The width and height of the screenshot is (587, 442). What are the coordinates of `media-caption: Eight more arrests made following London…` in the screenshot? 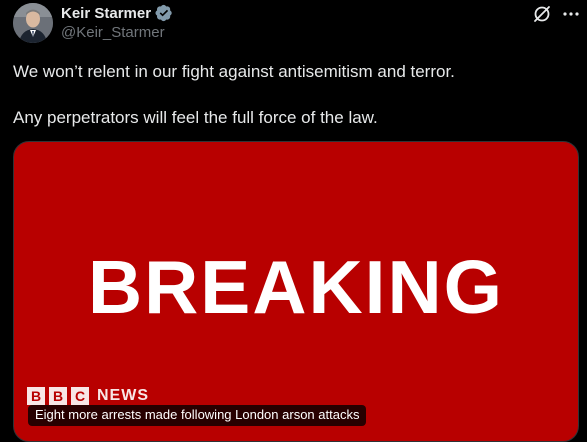 It's located at (197, 415).